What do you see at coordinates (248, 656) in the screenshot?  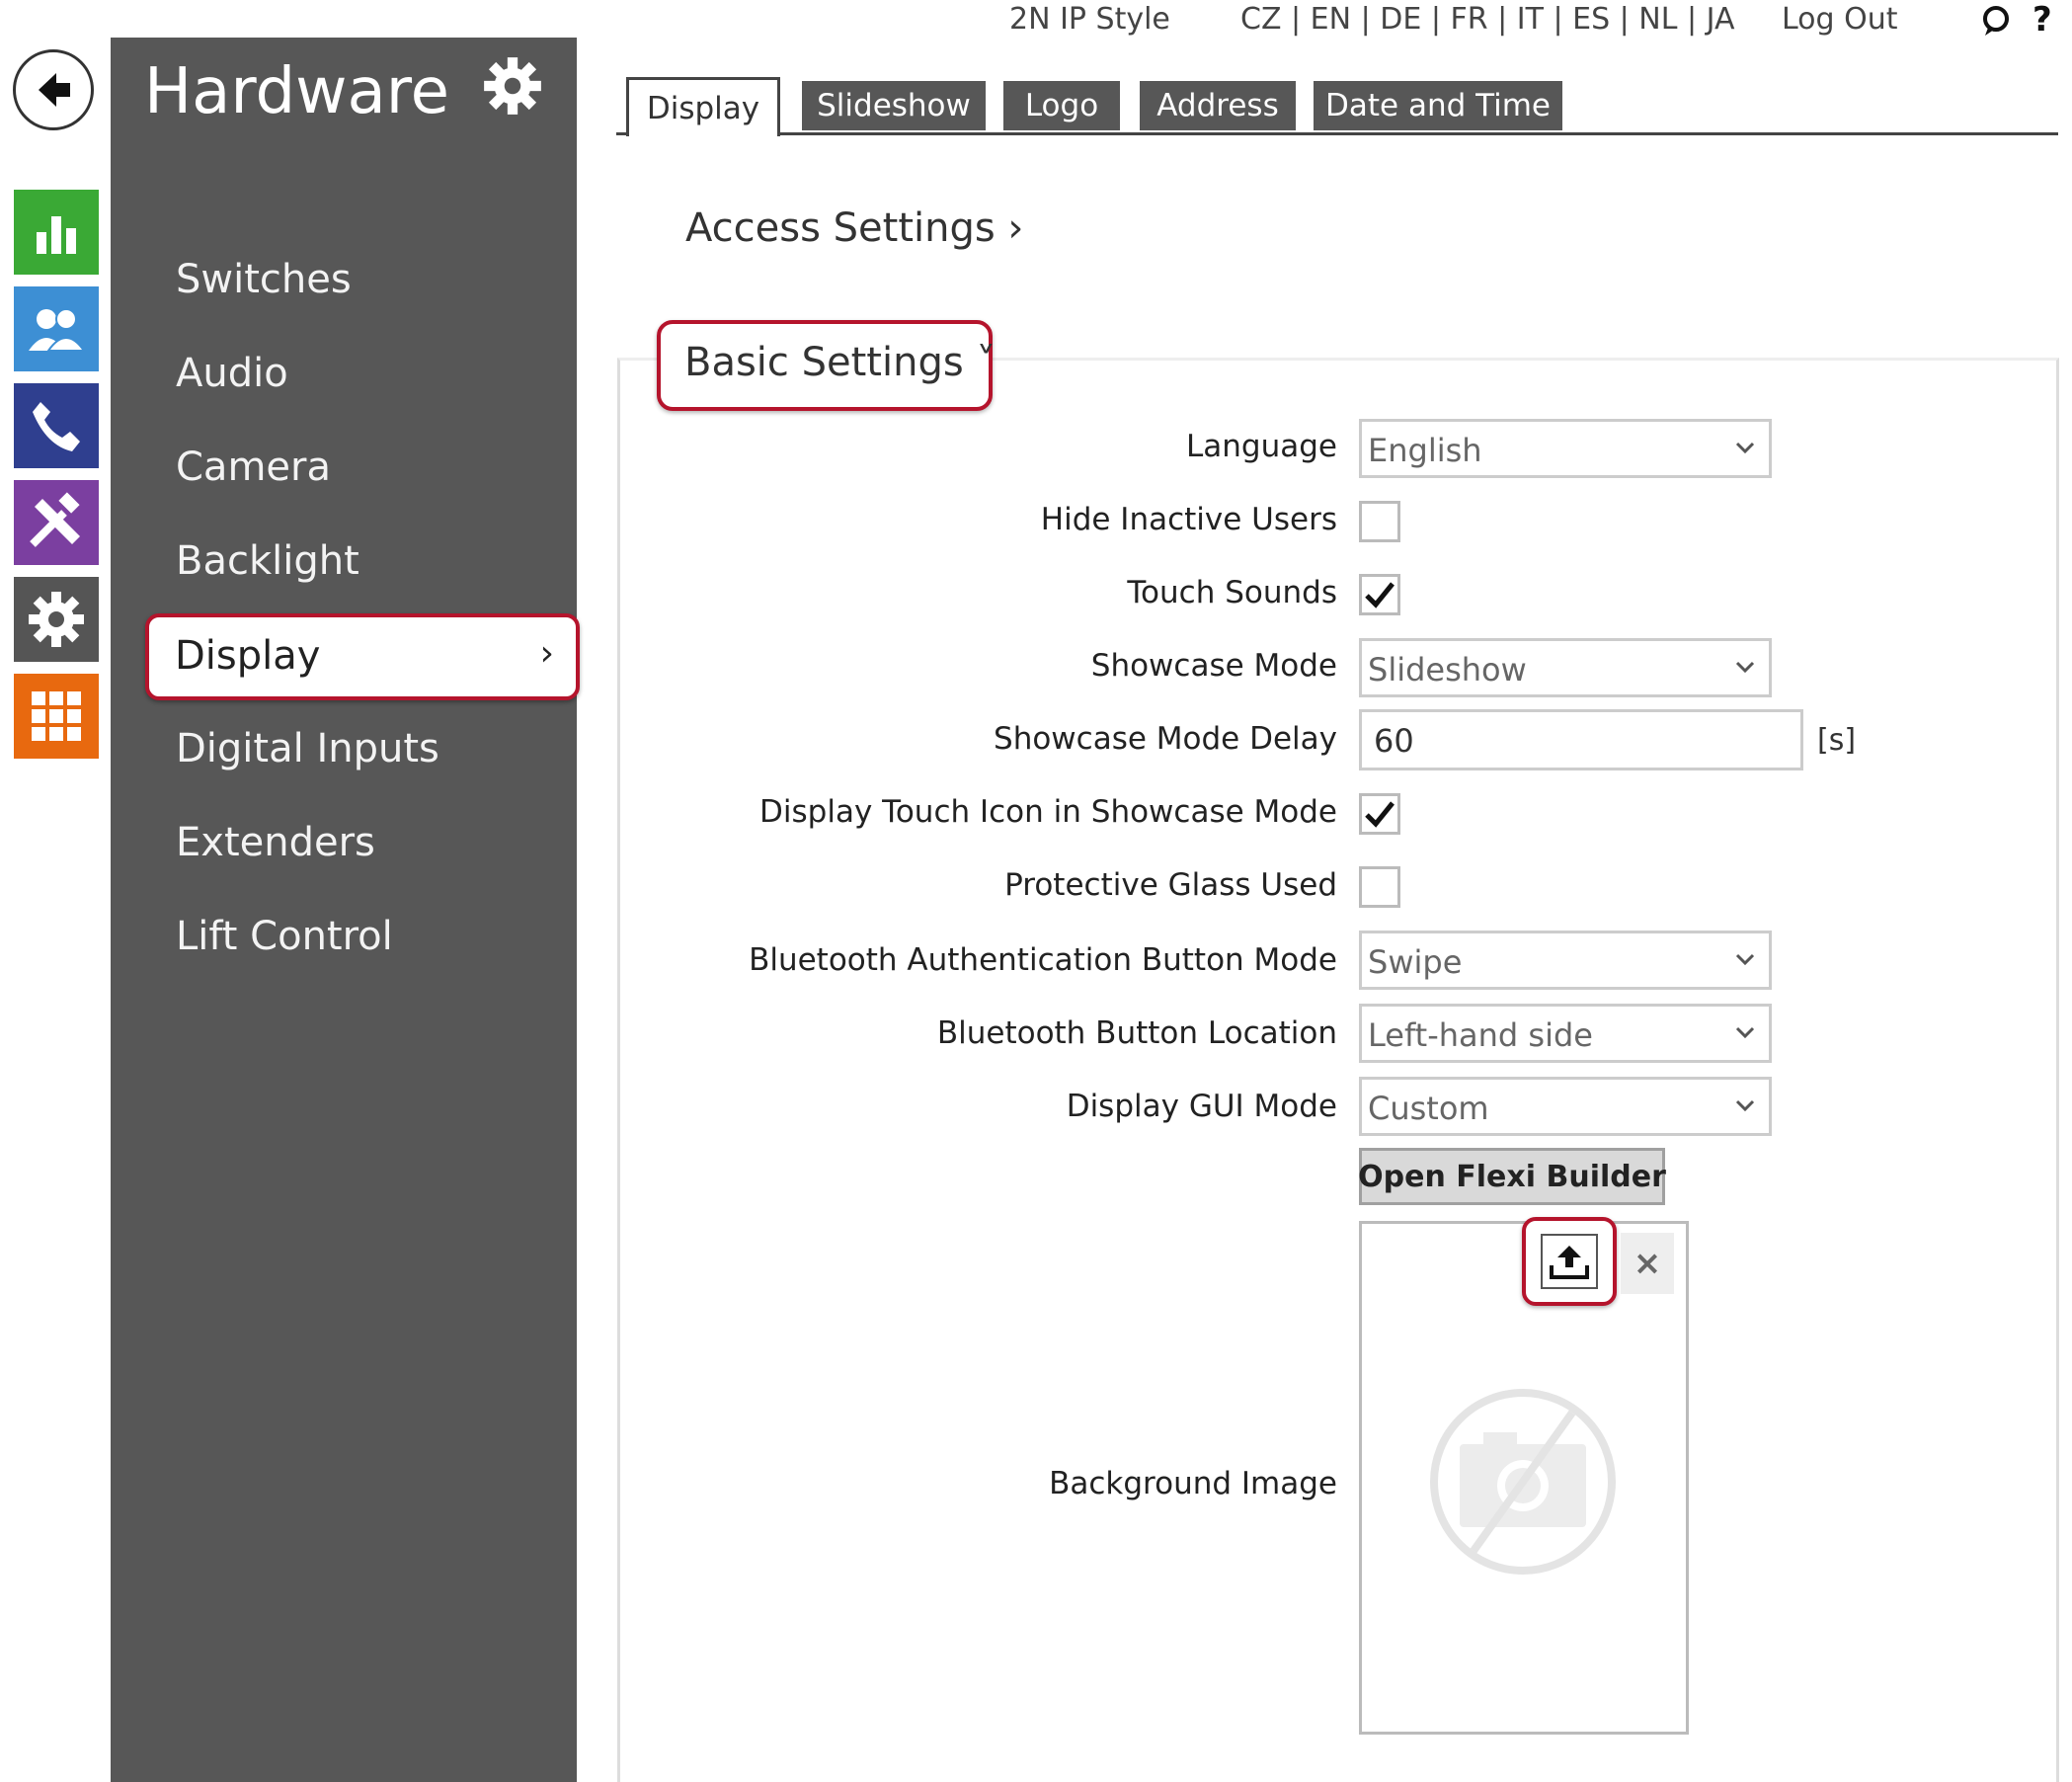 I see `sidebar-item-label: Display` at bounding box center [248, 656].